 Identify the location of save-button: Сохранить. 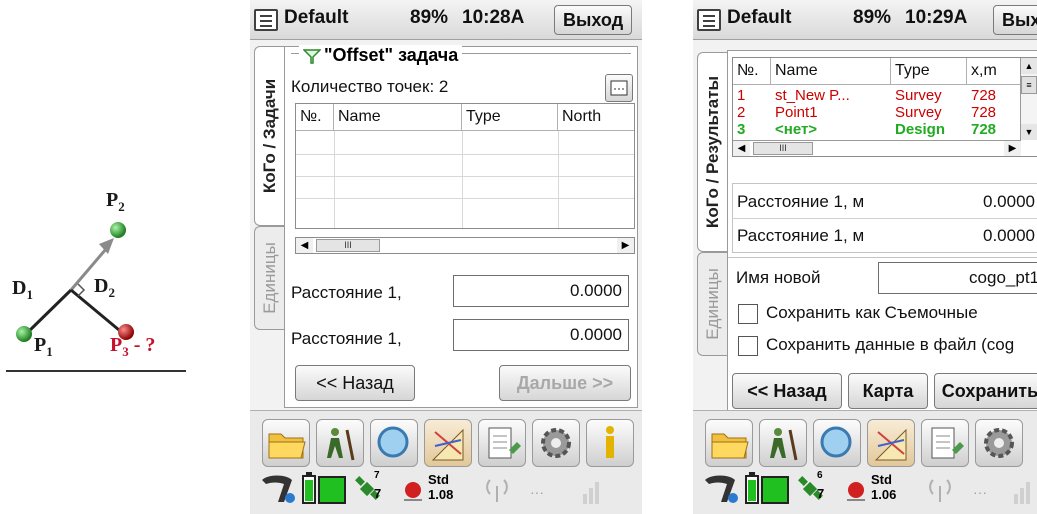
(985, 391).